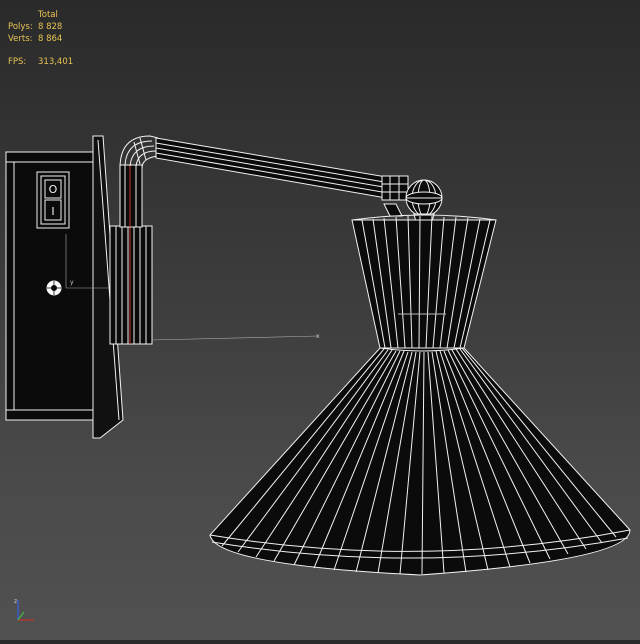 The width and height of the screenshot is (640, 644). What do you see at coordinates (139, 152) in the screenshot?
I see `arm-bend` at bounding box center [139, 152].